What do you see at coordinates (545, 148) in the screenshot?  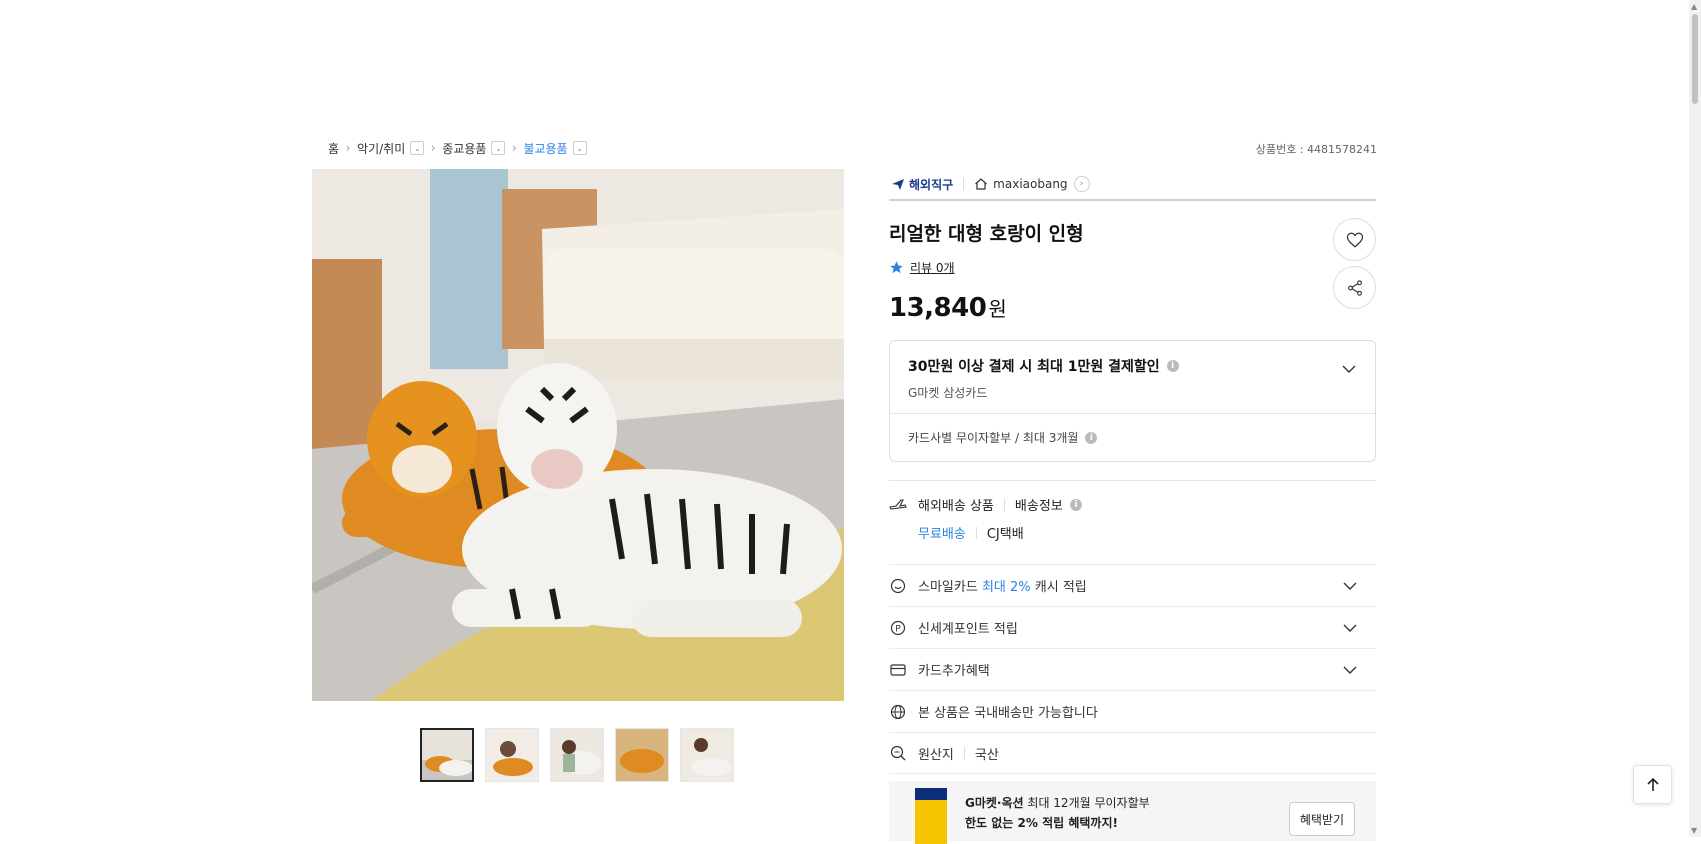 I see `breadcrumb-level3-label: 불교용품` at bounding box center [545, 148].